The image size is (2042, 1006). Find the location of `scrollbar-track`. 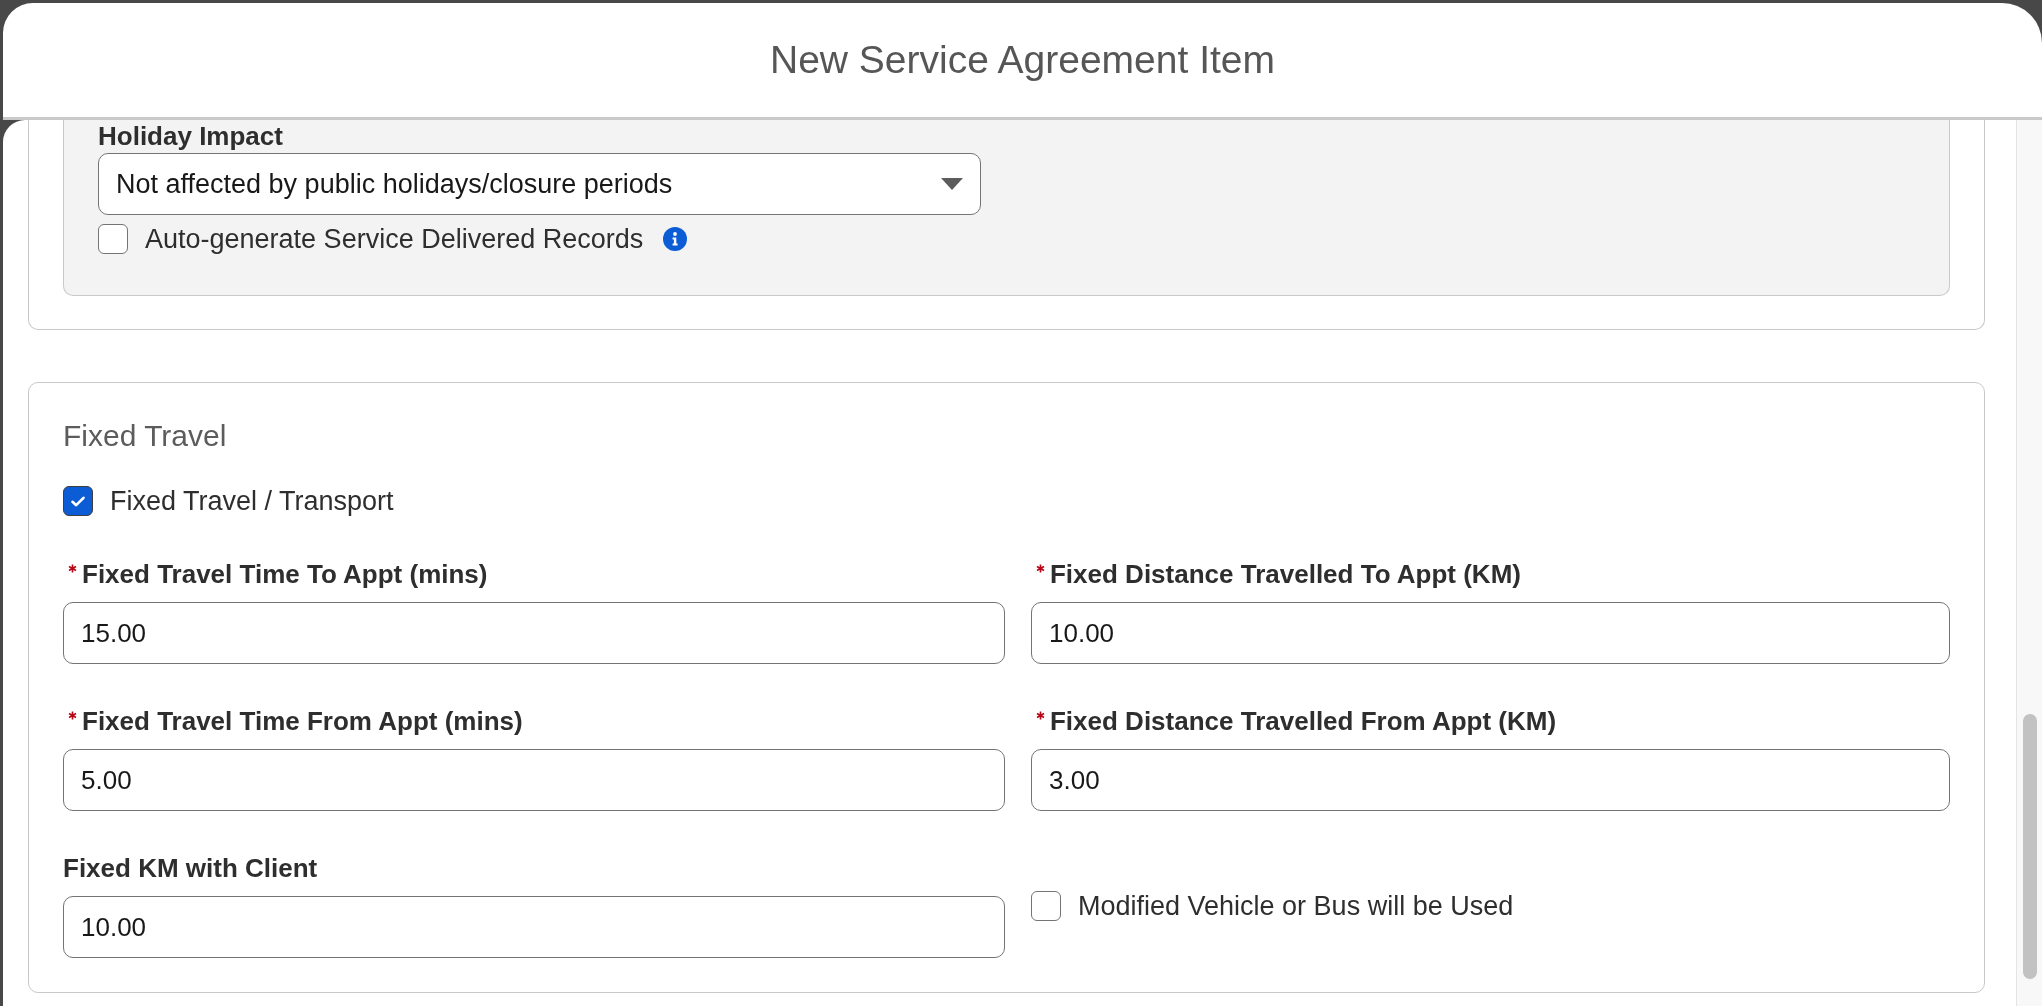

scrollbar-track is located at coordinates (2029, 563).